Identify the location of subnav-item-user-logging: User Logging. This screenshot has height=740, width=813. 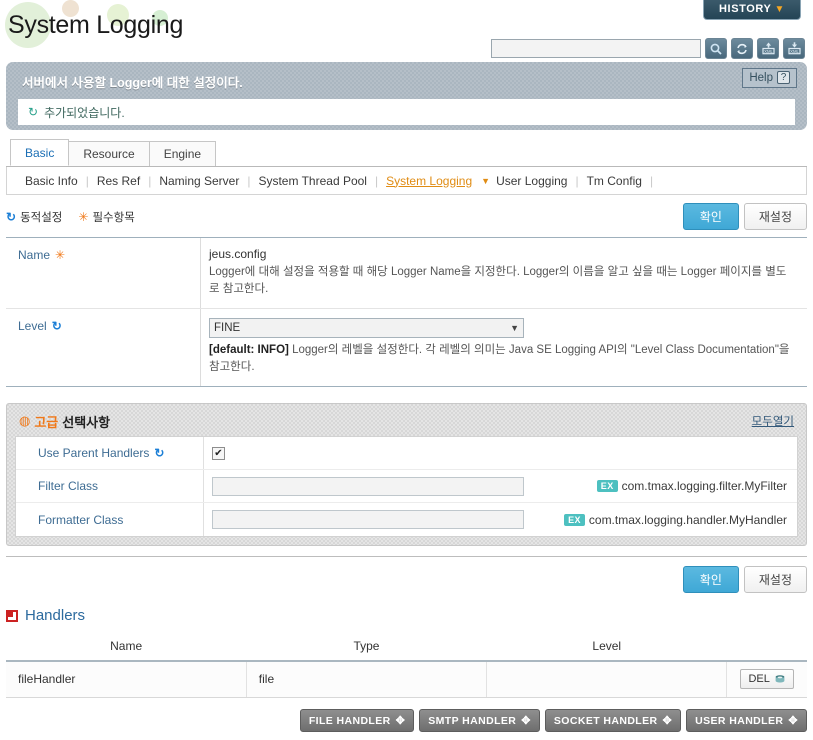
(531, 181).